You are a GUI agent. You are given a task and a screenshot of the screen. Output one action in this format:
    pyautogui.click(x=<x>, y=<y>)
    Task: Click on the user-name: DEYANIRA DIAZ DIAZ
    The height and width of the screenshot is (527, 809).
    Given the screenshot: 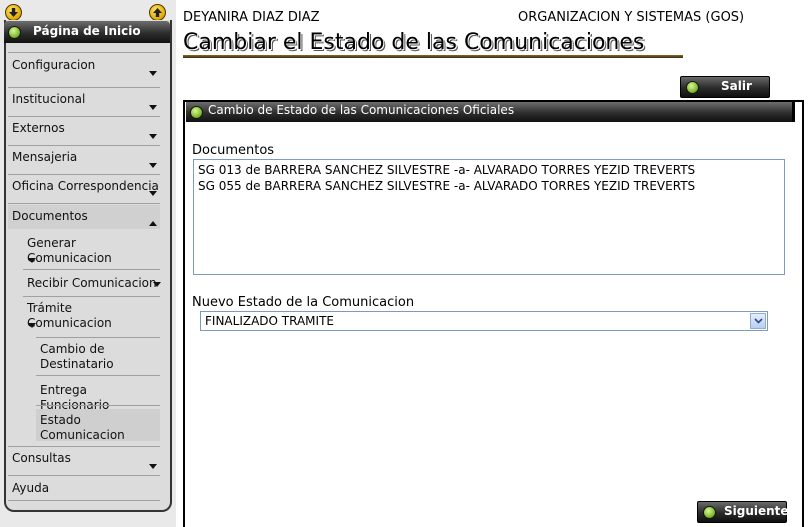 What is the action you would take?
    pyautogui.click(x=251, y=17)
    